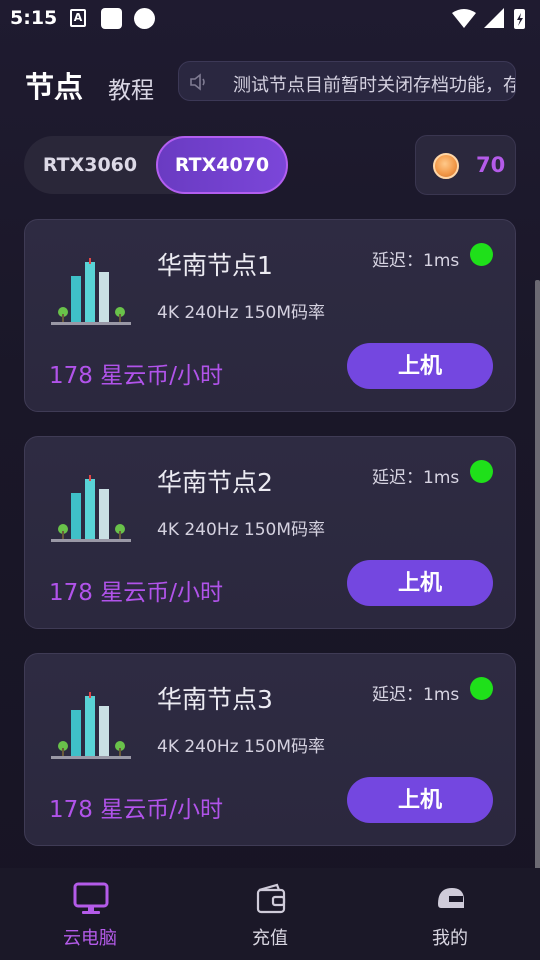  What do you see at coordinates (34, 18) in the screenshot?
I see `status-time: 5:15` at bounding box center [34, 18].